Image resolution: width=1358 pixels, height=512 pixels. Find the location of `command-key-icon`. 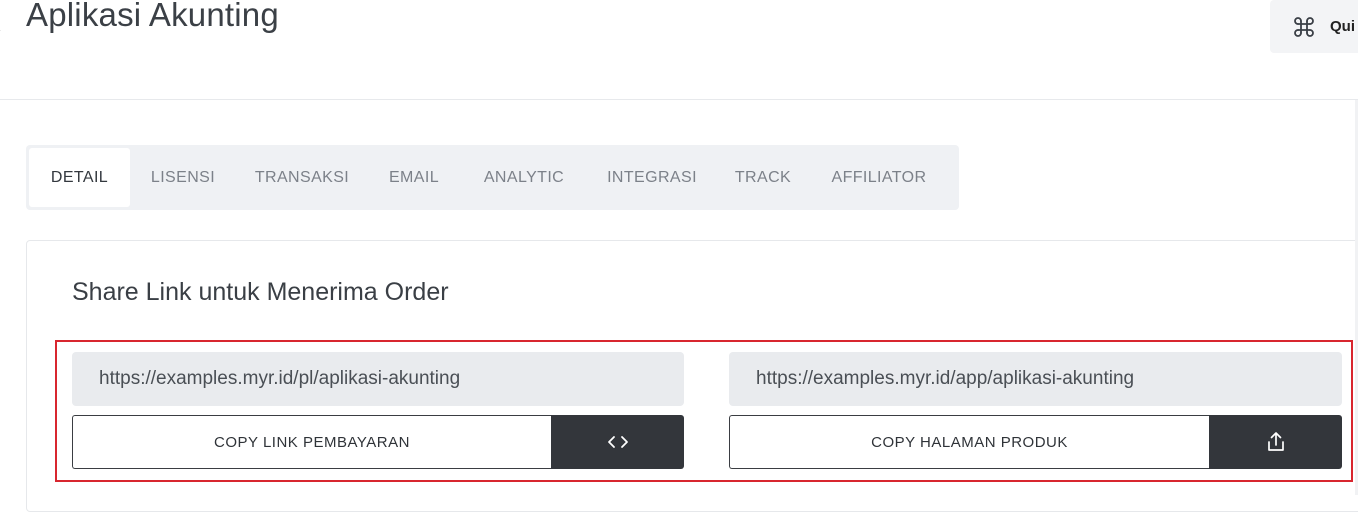

command-key-icon is located at coordinates (1304, 27).